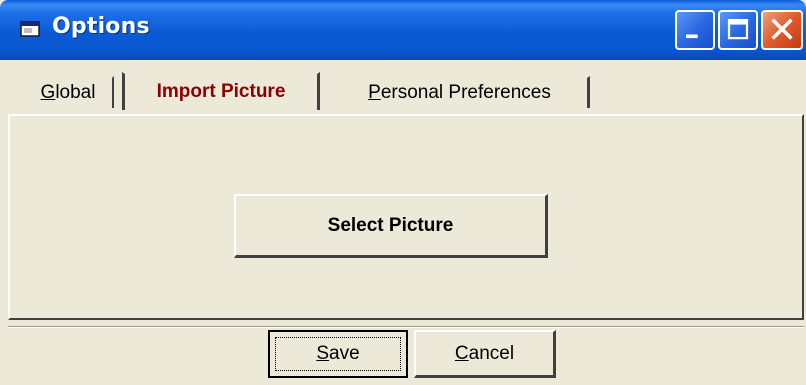  I want to click on select-picture-button: Select Picture, so click(391, 226).